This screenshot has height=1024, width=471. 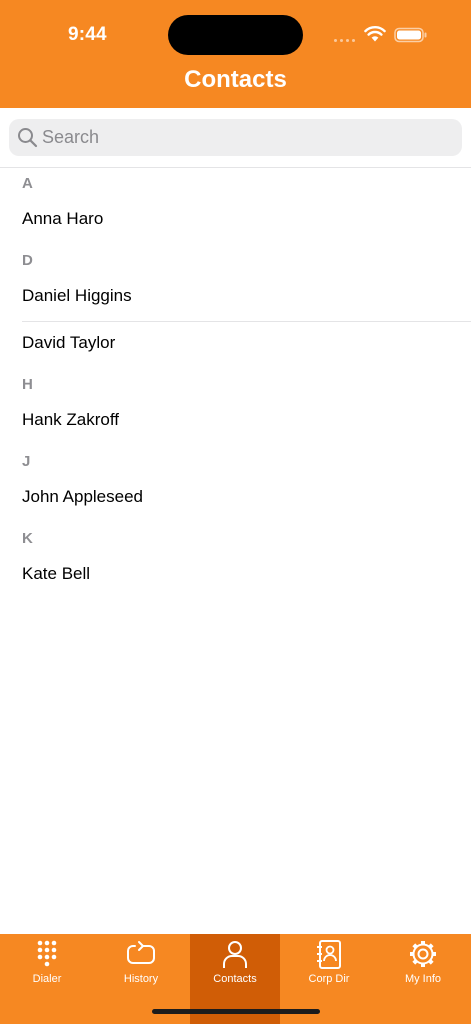 I want to click on tab-label: My Info, so click(x=423, y=979).